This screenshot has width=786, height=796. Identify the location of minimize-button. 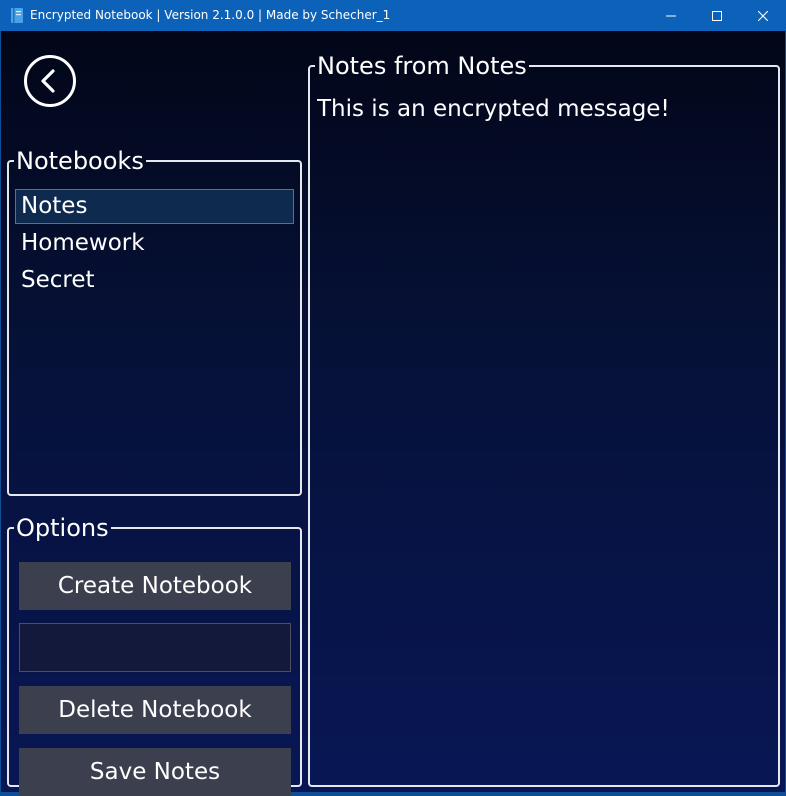
(671, 15).